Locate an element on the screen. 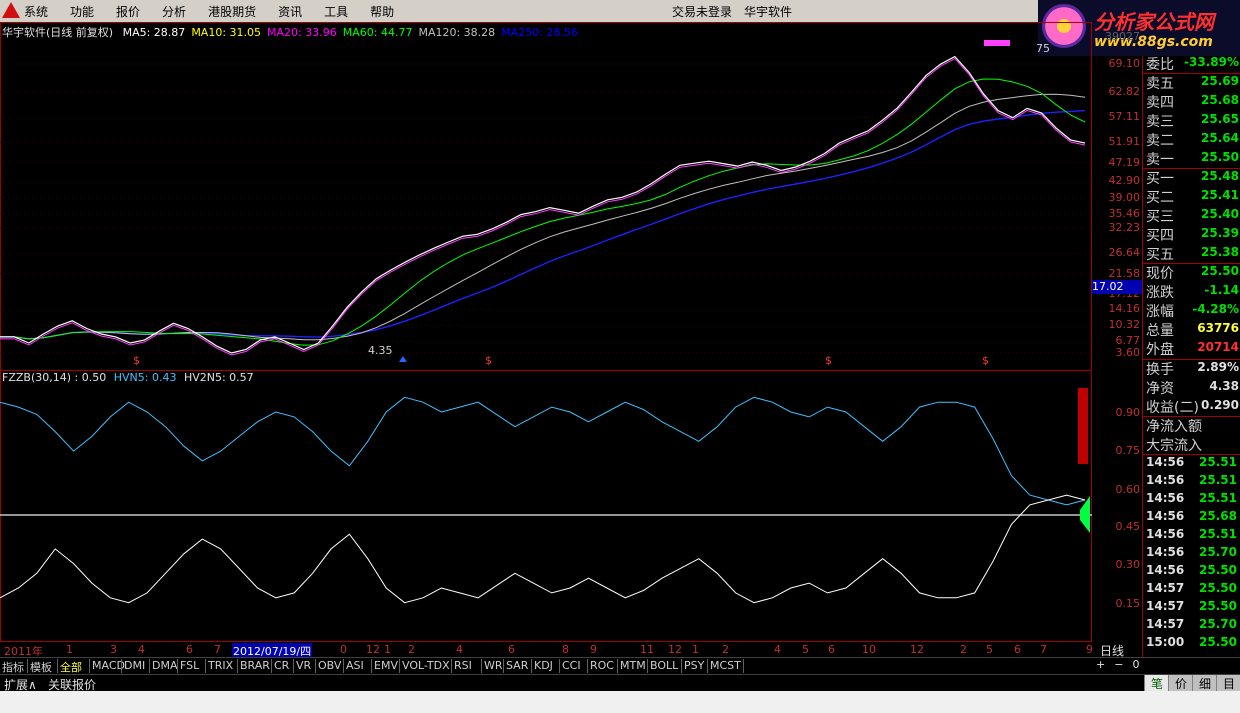 The width and height of the screenshot is (1240, 713). tick-price: 25.51 is located at coordinates (1218, 462).